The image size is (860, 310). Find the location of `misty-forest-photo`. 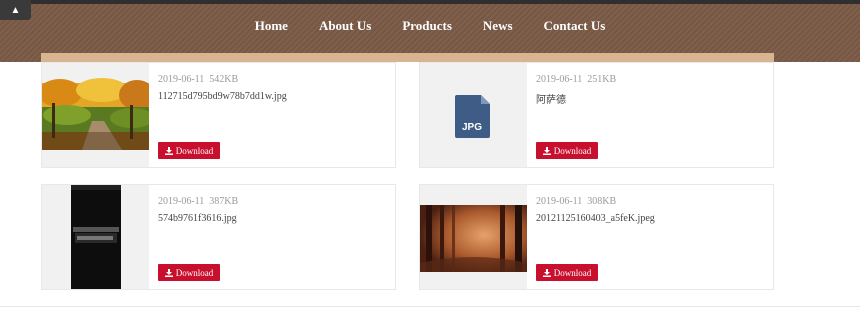

misty-forest-photo is located at coordinates (473, 238).